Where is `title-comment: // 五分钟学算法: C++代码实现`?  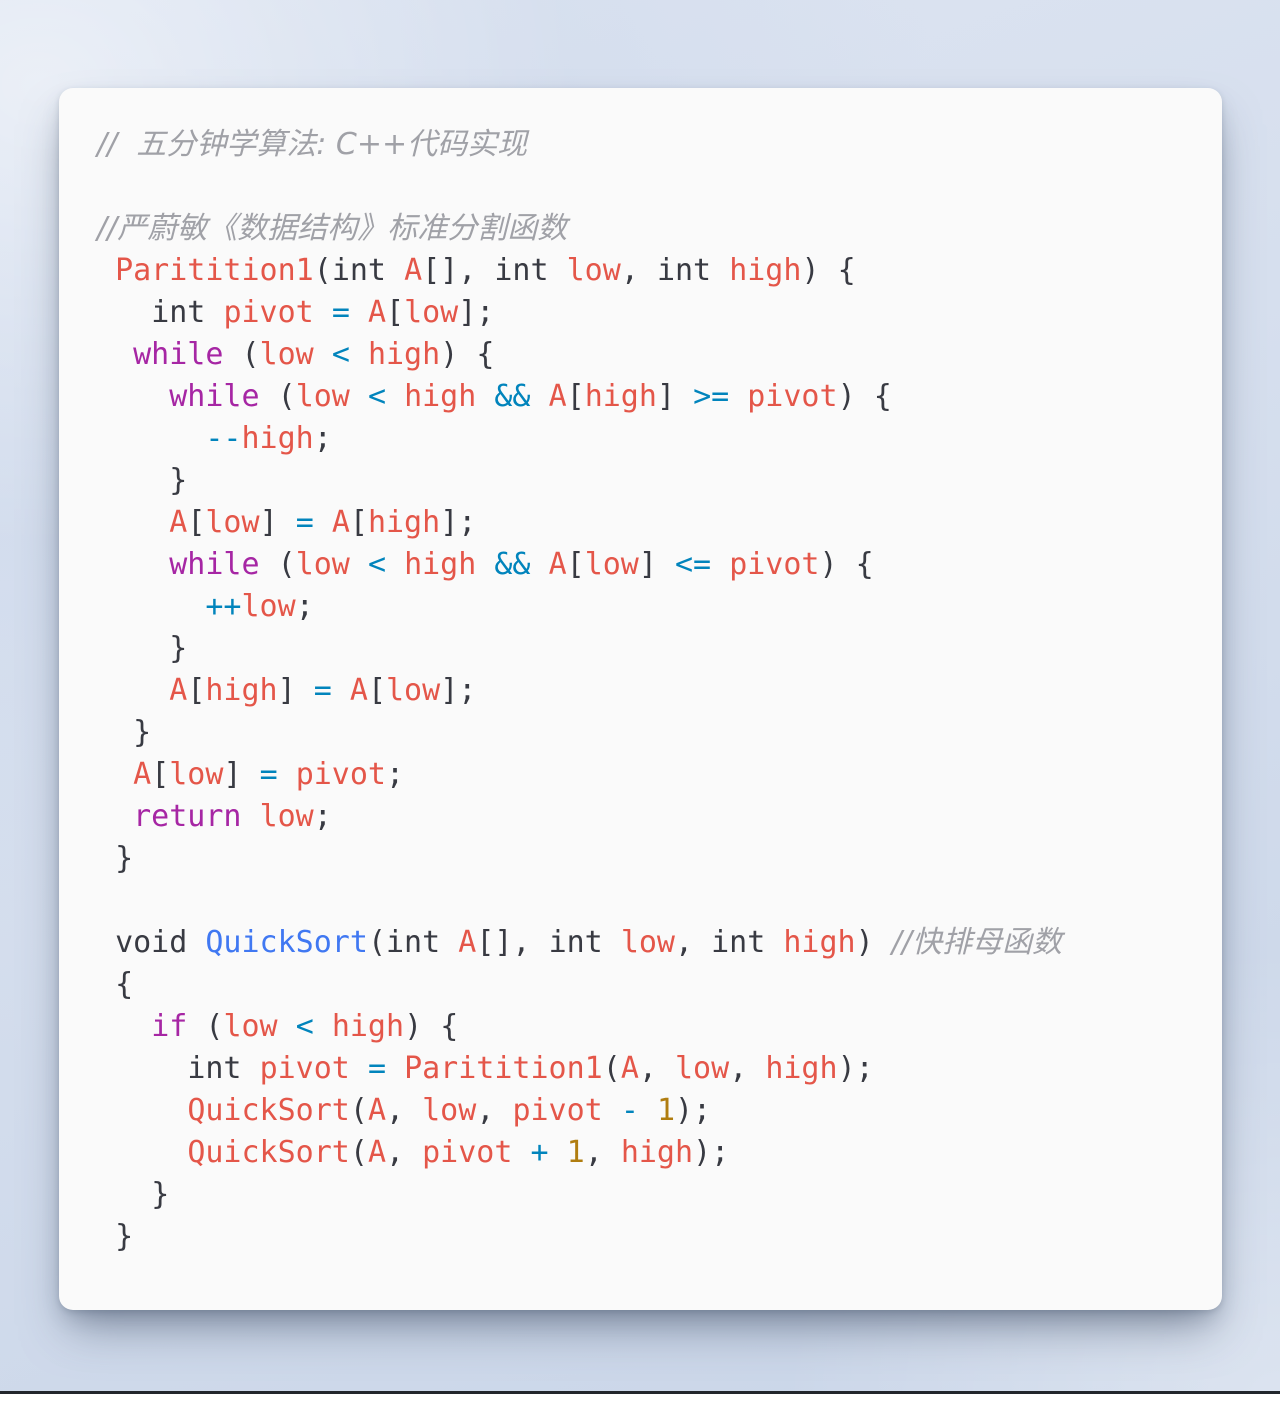 title-comment: // 五分钟学算法: C++代码实现 is located at coordinates (312, 144).